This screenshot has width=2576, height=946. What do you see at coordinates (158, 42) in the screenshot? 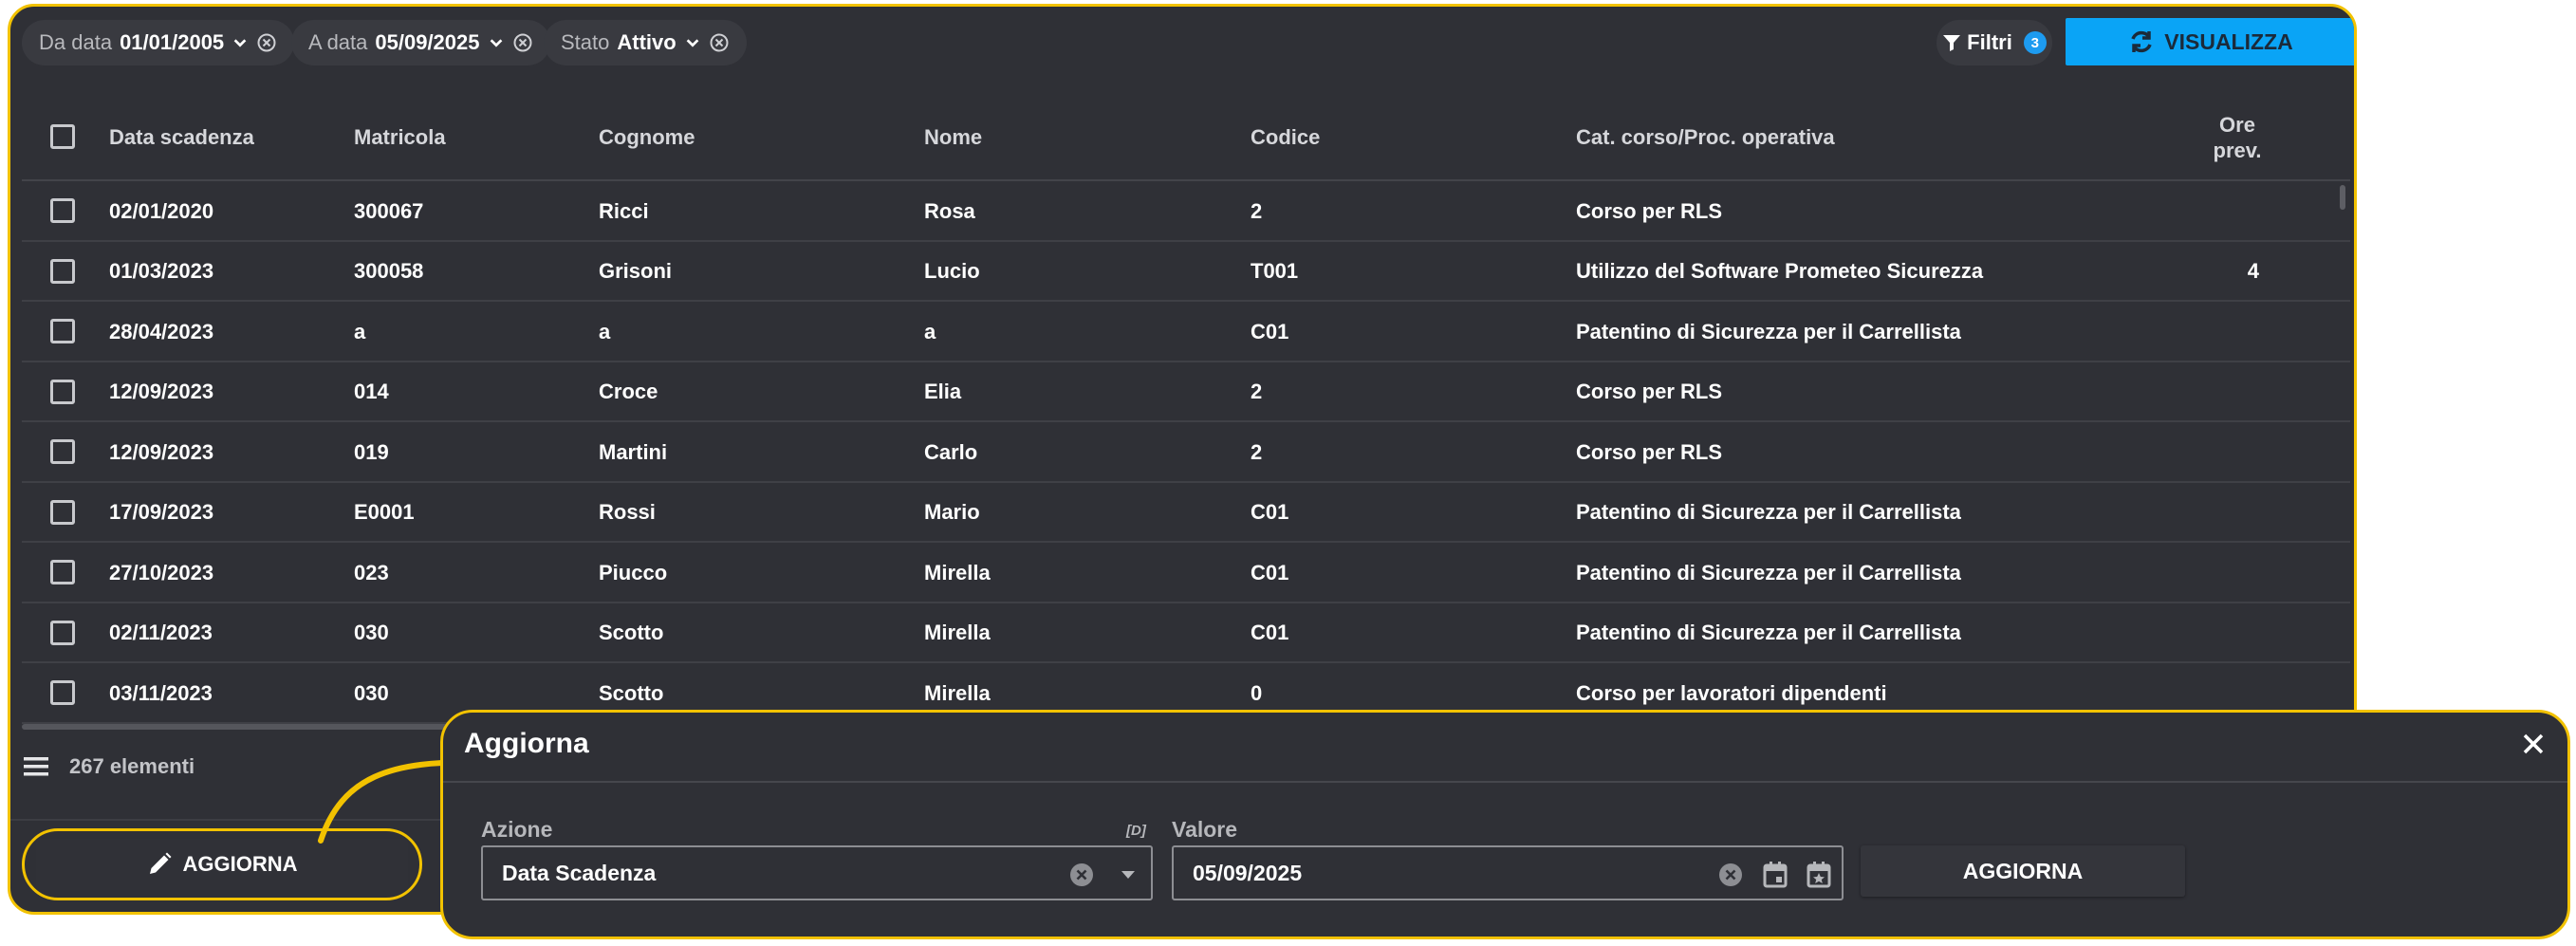
I see `filter-chip-da-data: Da data 01/01/2005` at bounding box center [158, 42].